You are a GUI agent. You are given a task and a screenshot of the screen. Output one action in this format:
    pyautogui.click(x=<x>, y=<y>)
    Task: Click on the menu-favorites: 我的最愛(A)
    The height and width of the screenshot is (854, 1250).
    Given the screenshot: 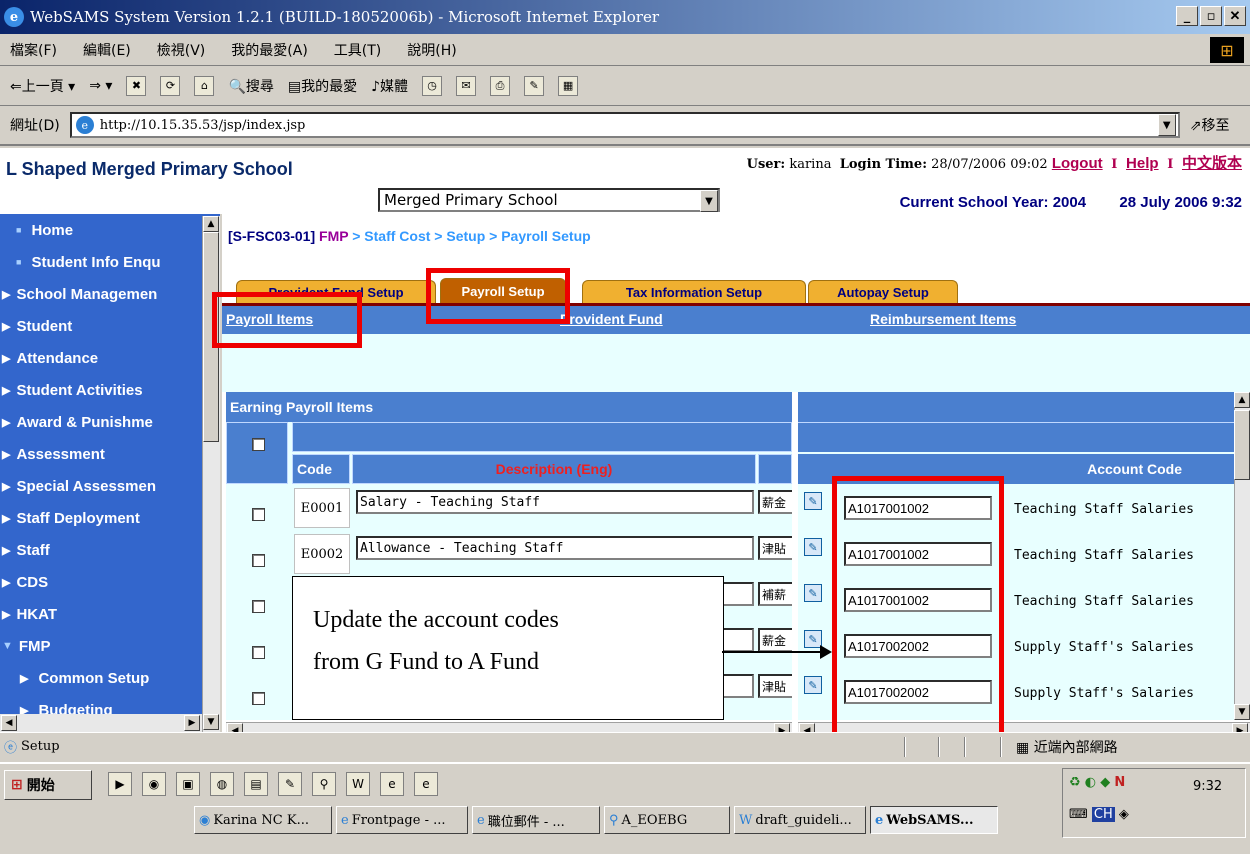 What is the action you would take?
    pyautogui.click(x=269, y=50)
    